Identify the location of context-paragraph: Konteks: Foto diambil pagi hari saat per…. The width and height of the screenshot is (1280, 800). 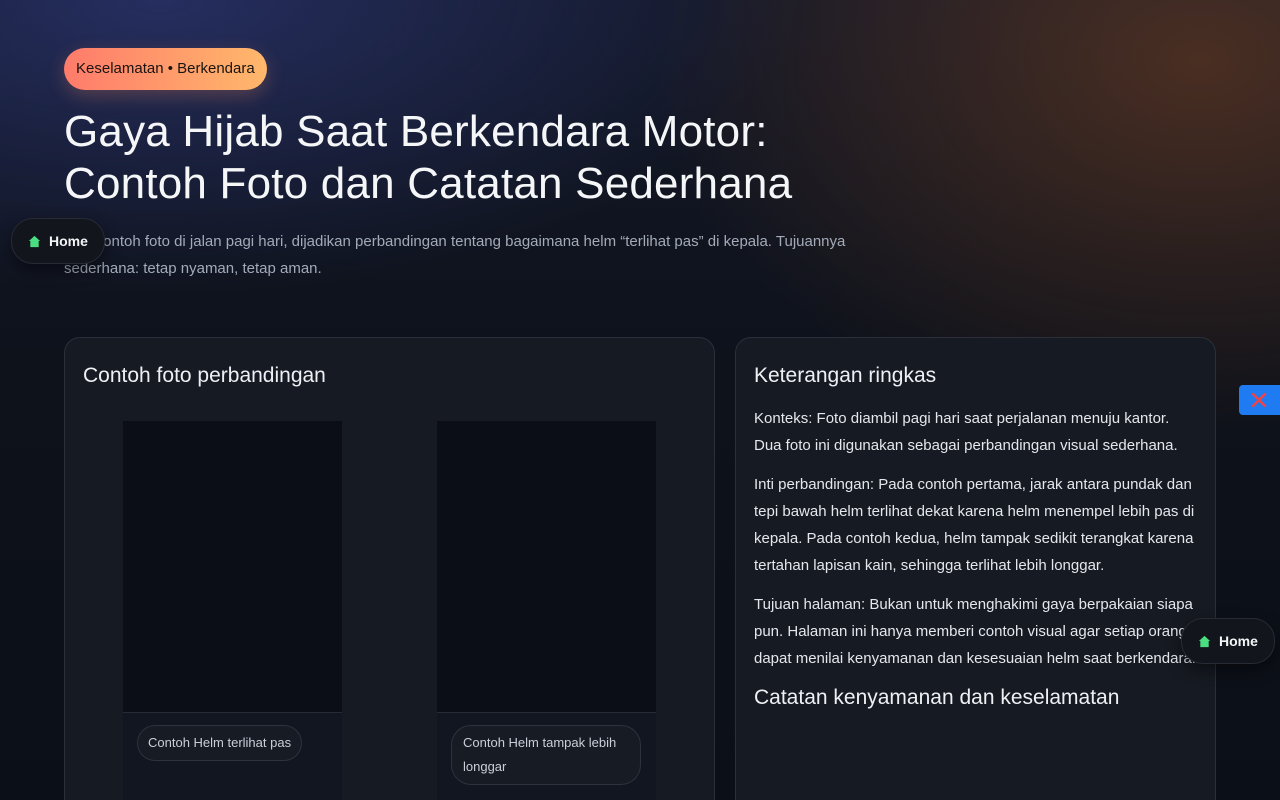
(966, 432).